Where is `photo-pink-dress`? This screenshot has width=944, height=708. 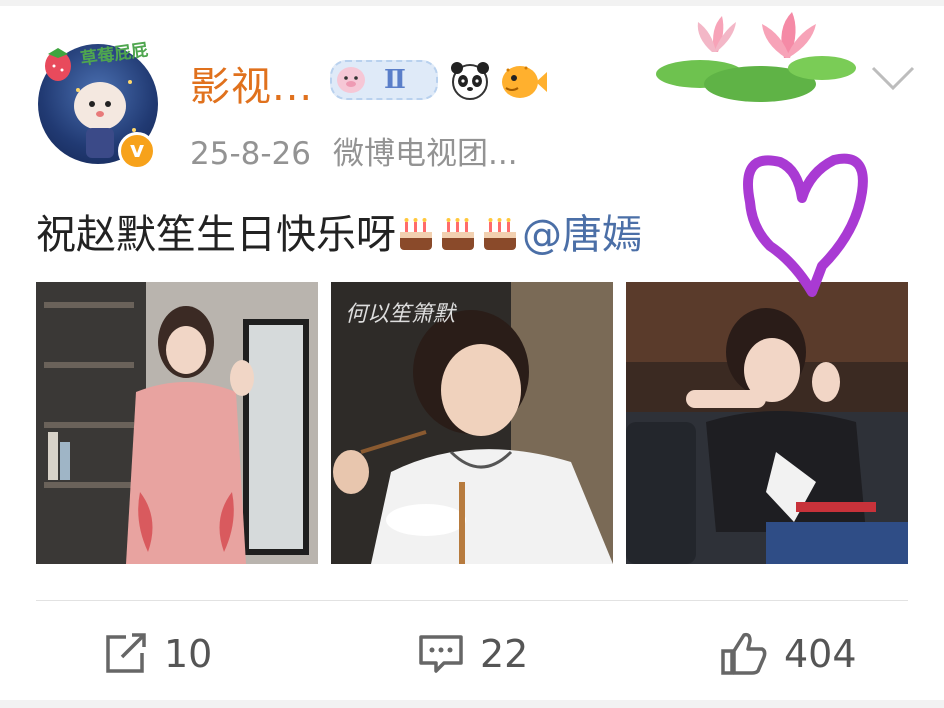 photo-pink-dress is located at coordinates (177, 423).